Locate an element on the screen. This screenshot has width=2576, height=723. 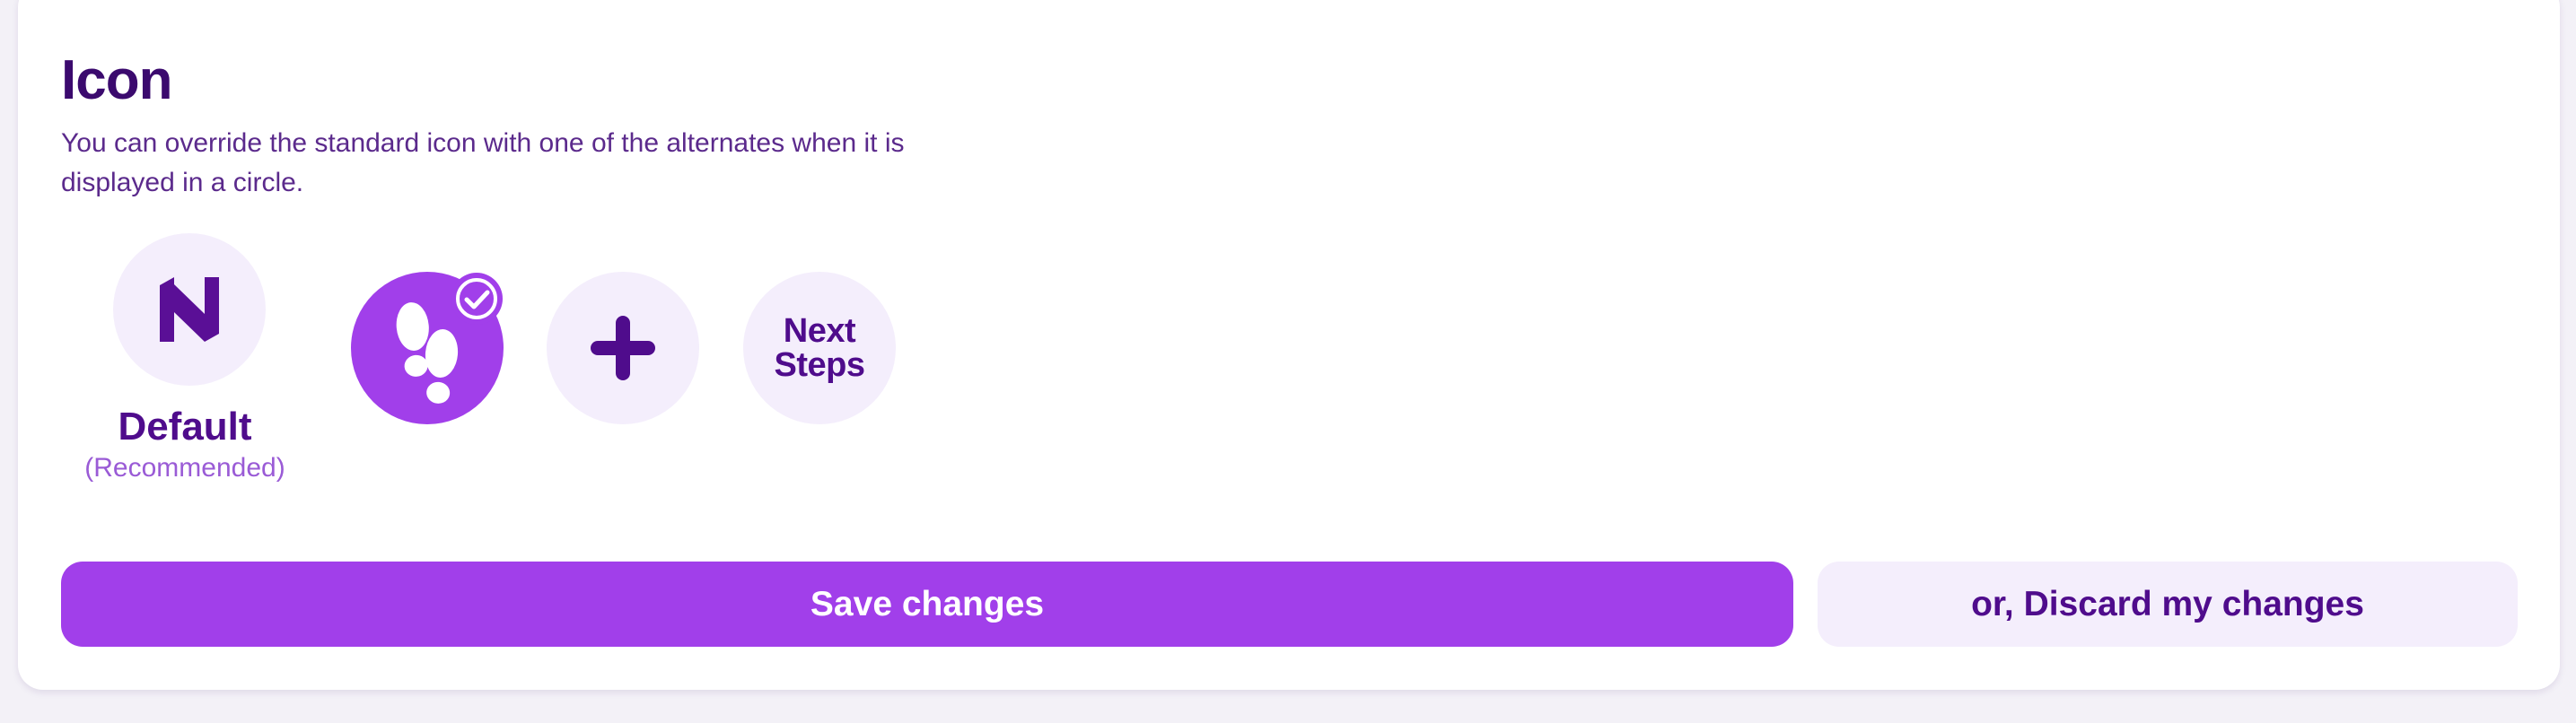
brand-logo-icon is located at coordinates (189, 309).